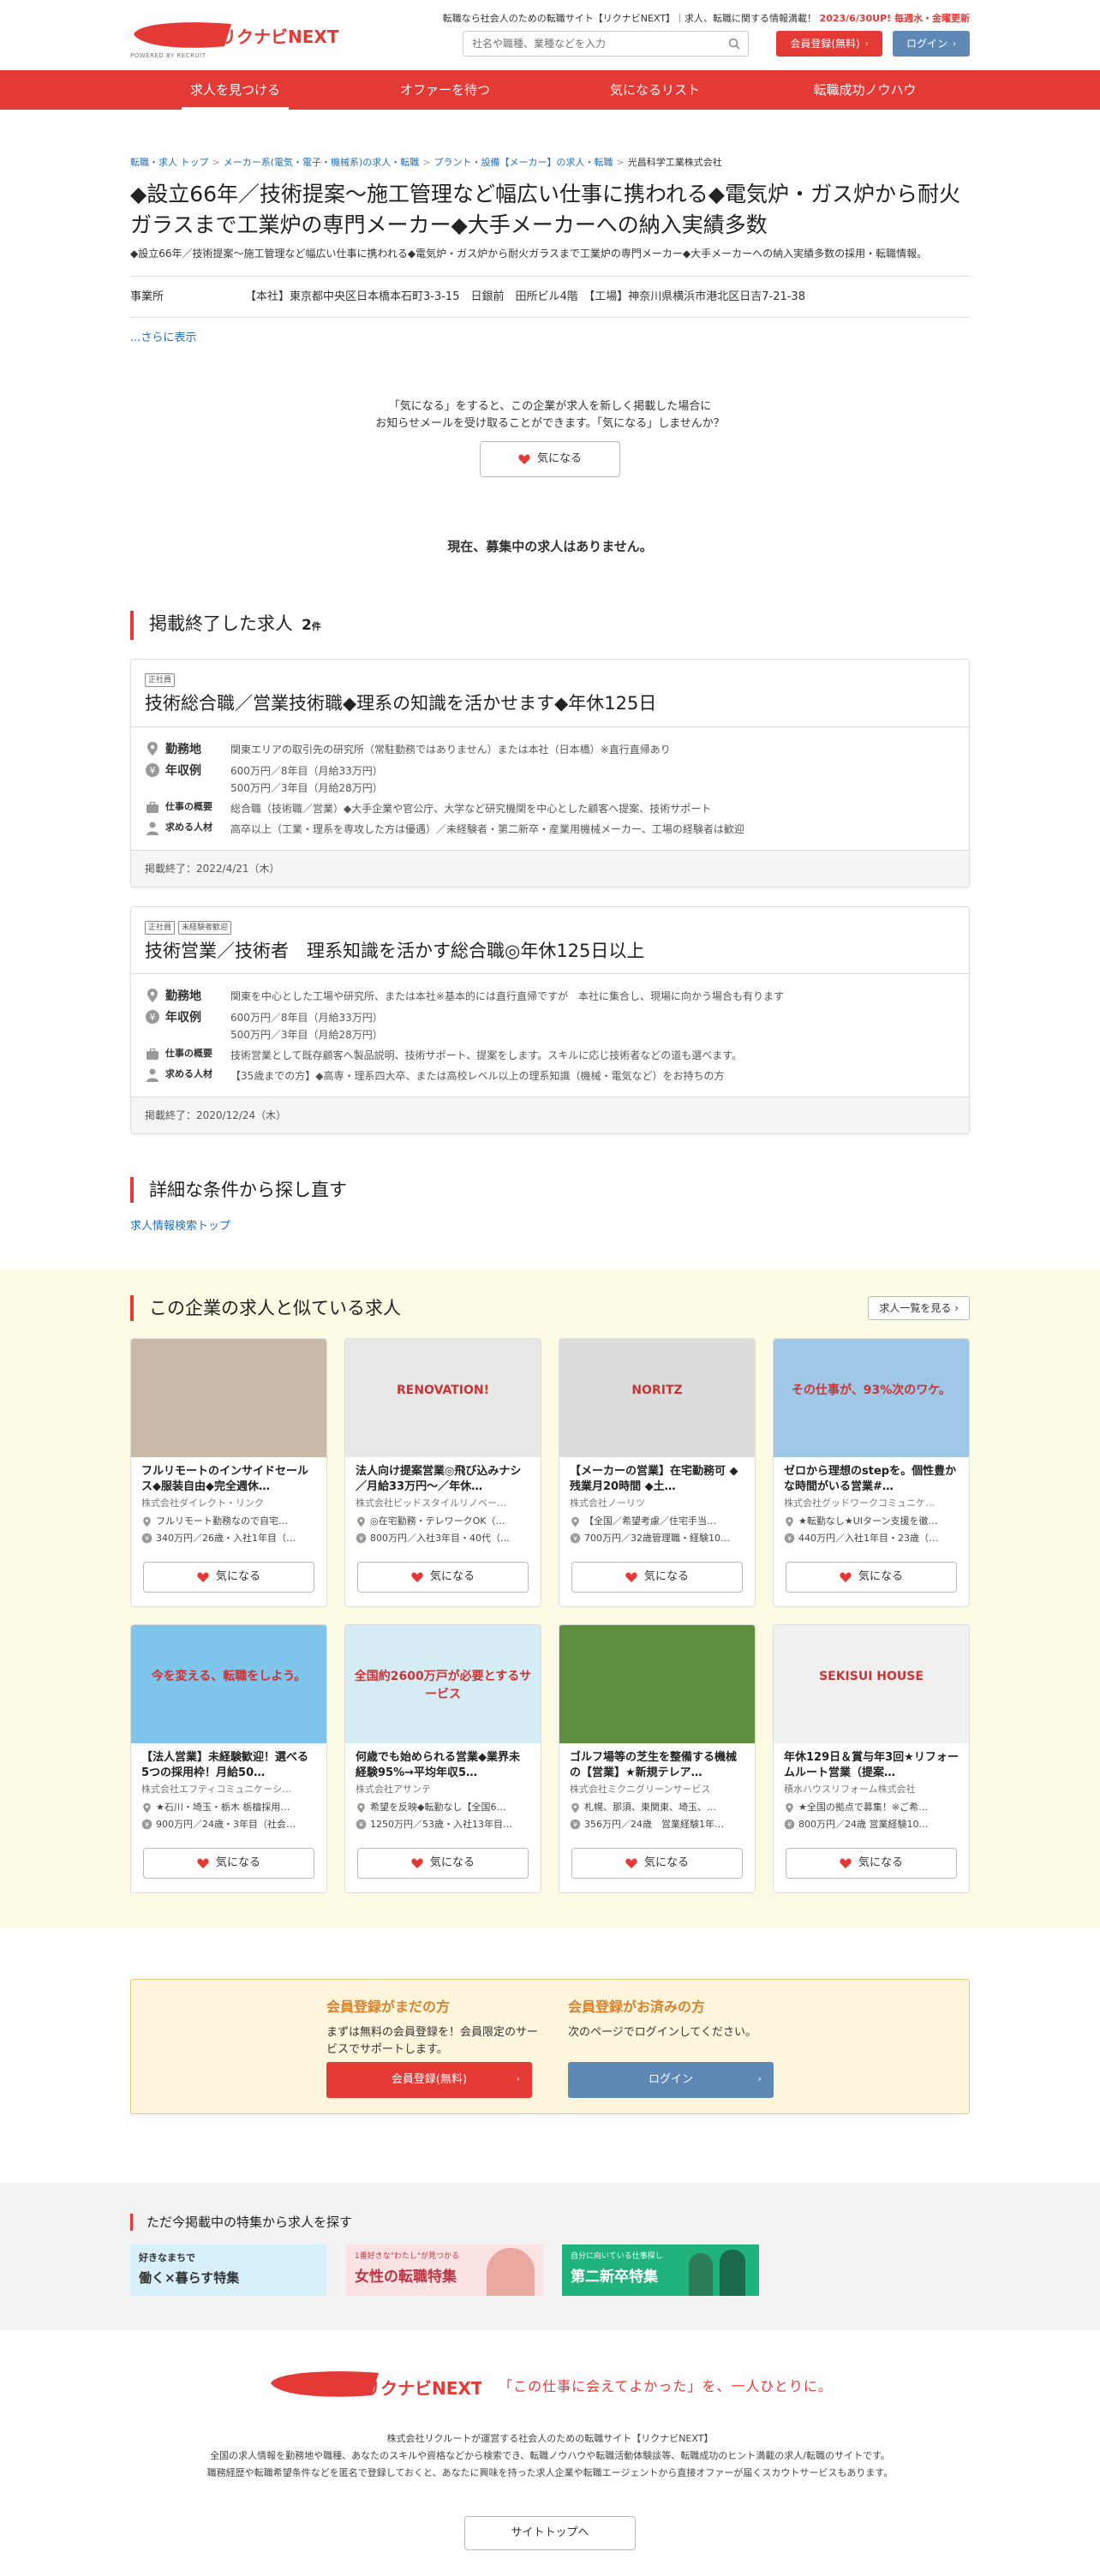 This screenshot has width=1100, height=2576. Describe the element at coordinates (169, 163) in the screenshot. I see `breadcrumb-top: 転職・求人 トップ` at that location.